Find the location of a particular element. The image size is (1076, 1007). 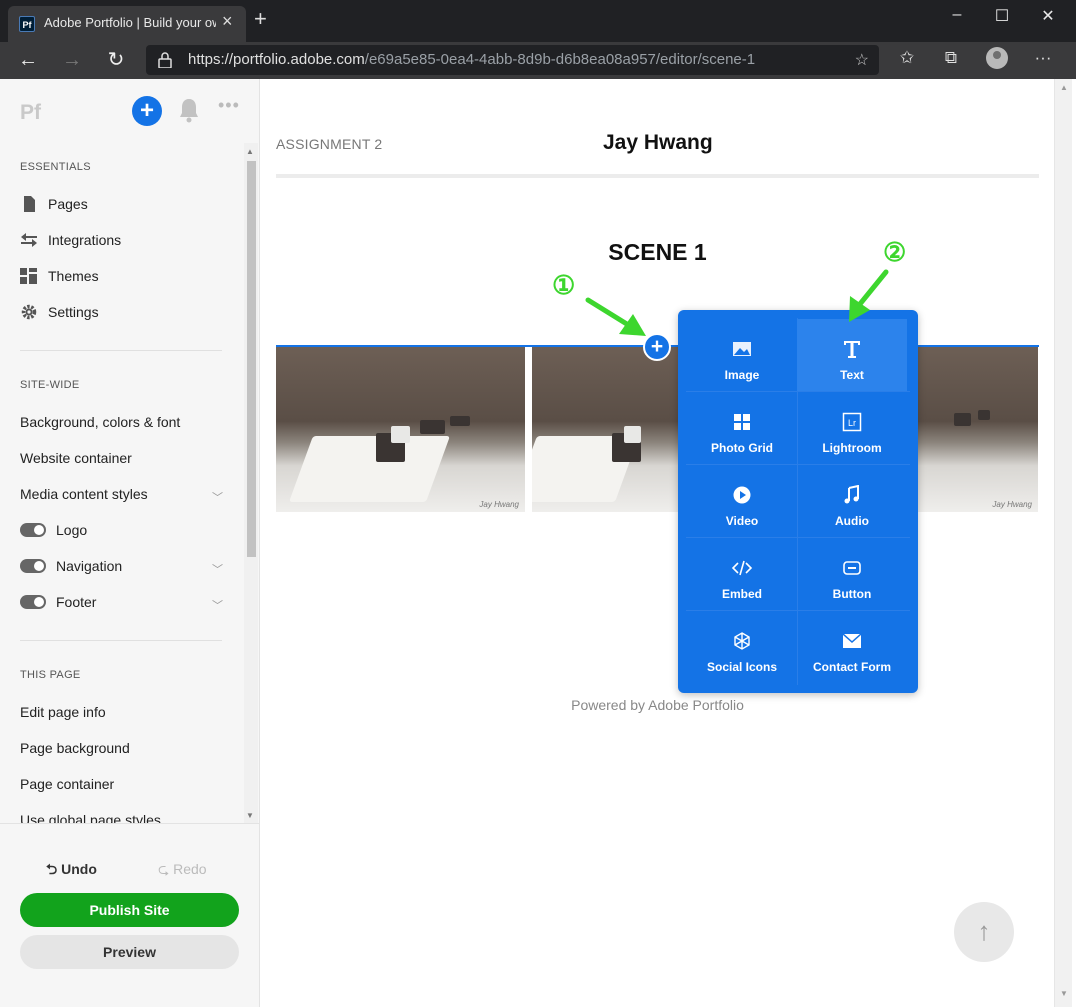

lightroom-icon: Lr is located at coordinates (852, 422).